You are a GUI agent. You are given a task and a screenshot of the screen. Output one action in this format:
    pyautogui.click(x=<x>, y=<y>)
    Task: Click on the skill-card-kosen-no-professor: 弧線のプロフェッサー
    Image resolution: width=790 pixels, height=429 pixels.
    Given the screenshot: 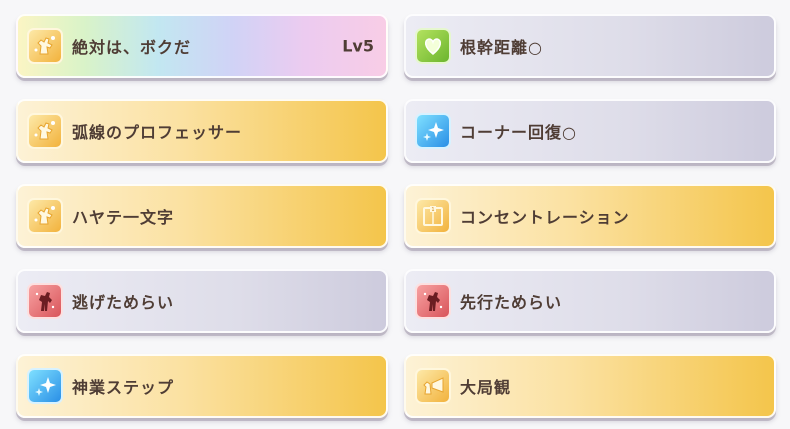 What is the action you would take?
    pyautogui.click(x=202, y=131)
    